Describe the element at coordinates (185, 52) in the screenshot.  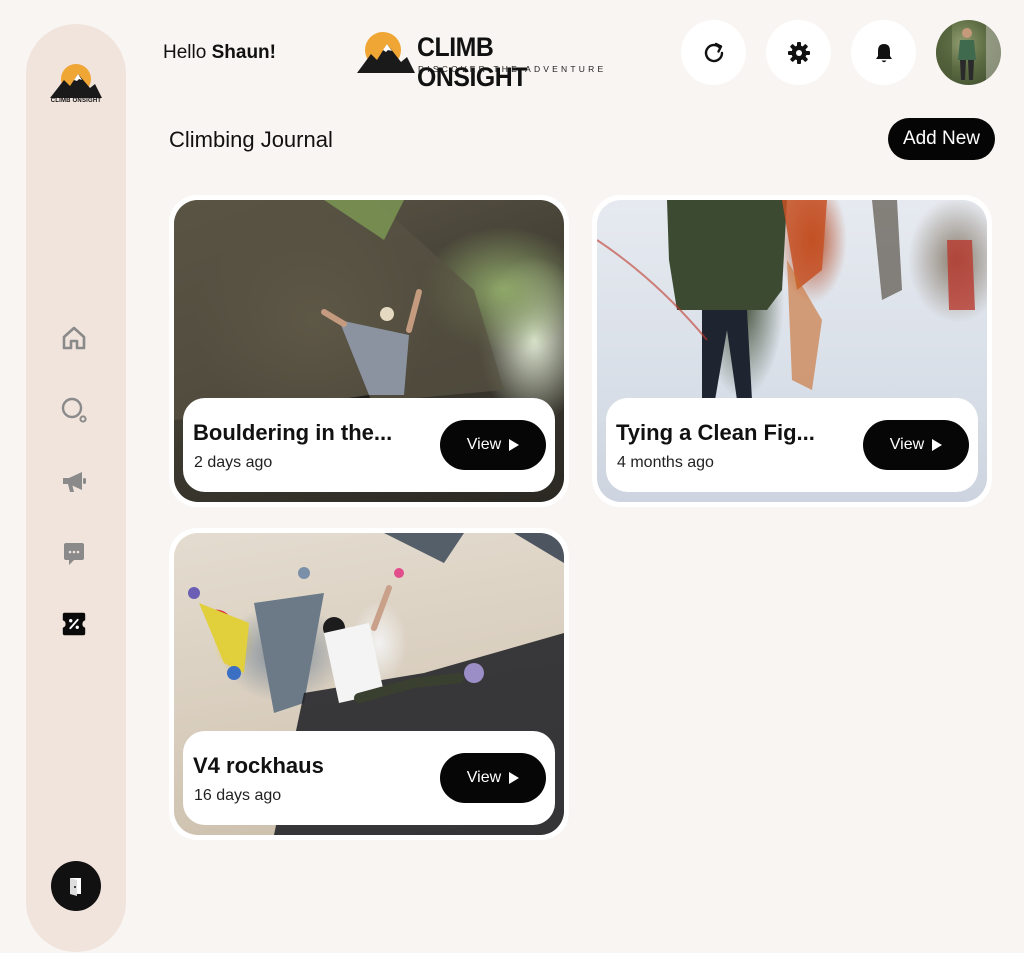
I see `greeting-text: Hello` at that location.